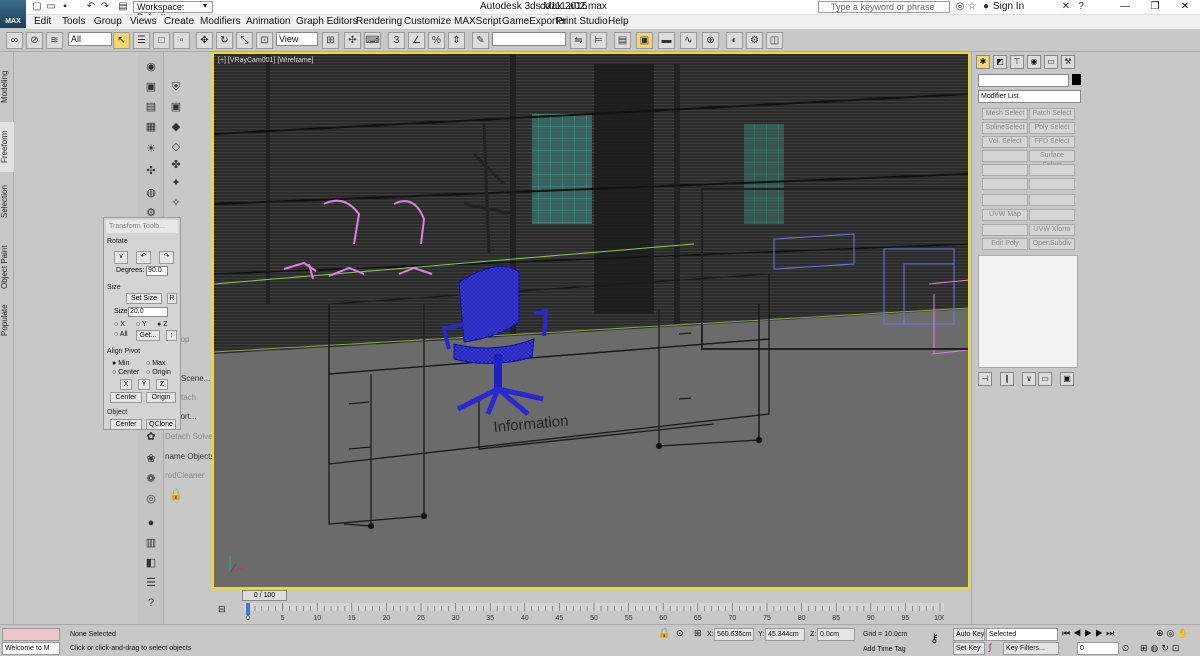  I want to click on y-coord-input: 45.344cm, so click(785, 634).